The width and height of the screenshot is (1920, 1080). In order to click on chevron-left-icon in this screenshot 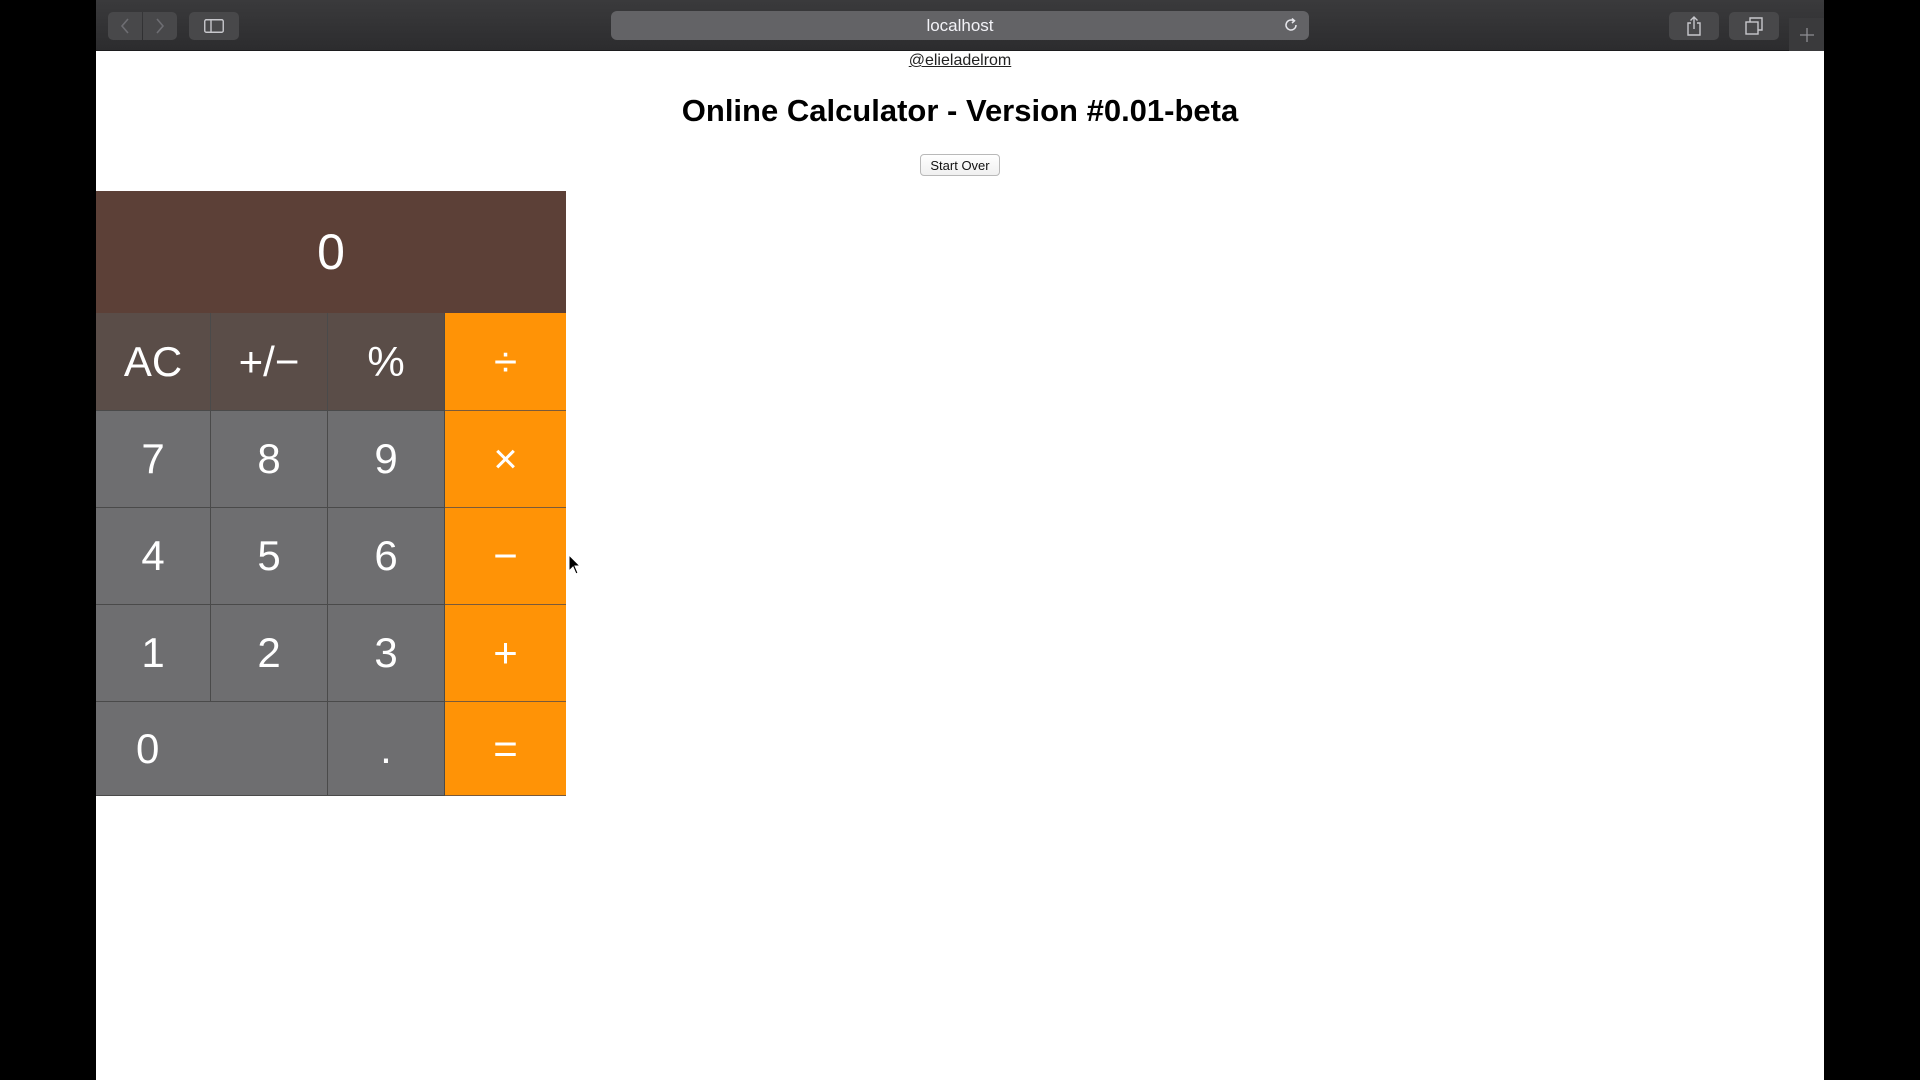, I will do `click(124, 26)`.